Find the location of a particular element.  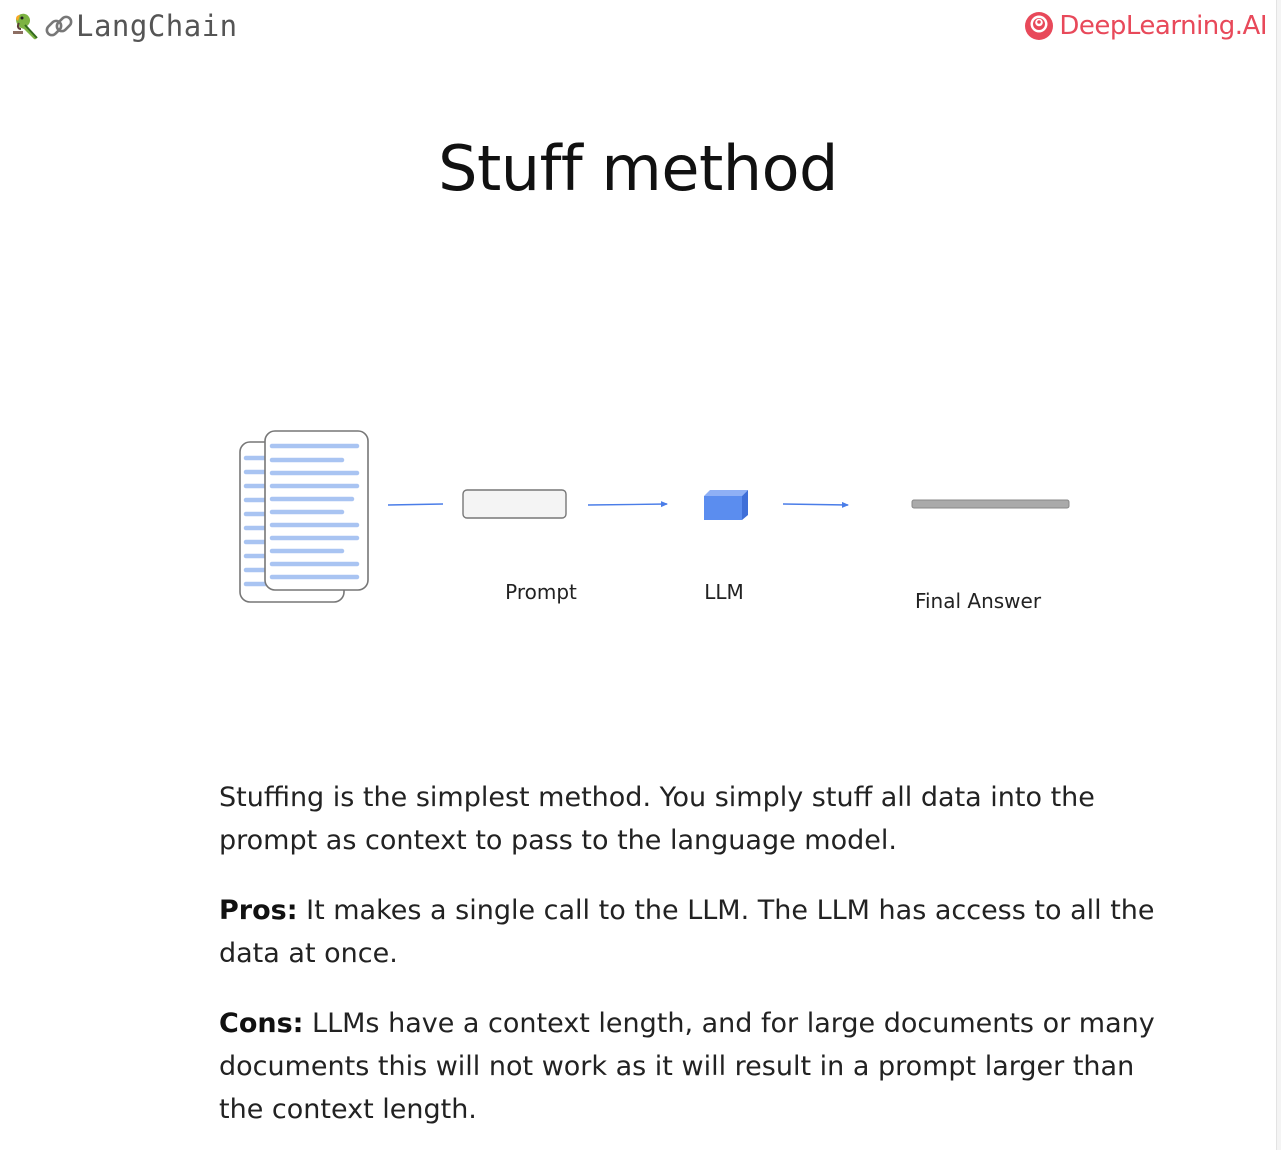

llm-label: LLM is located at coordinates (724, 592).